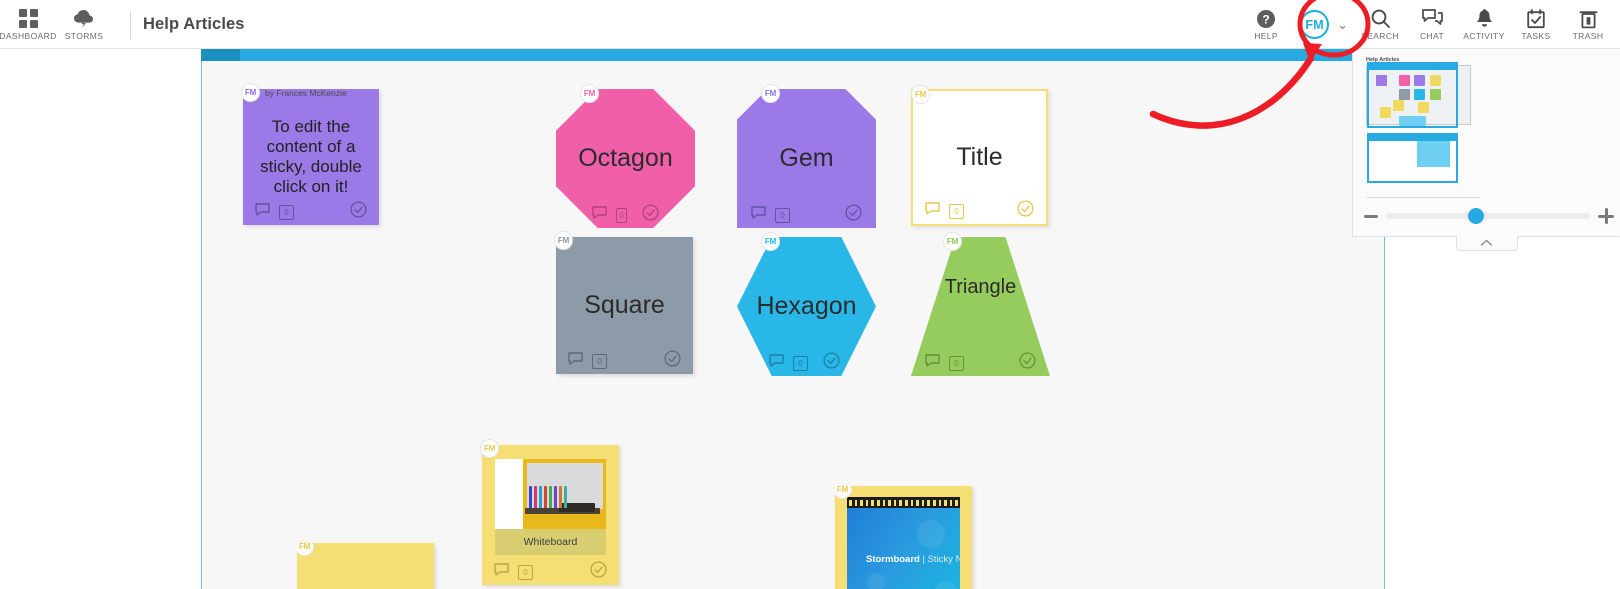 The width and height of the screenshot is (1620, 589). What do you see at coordinates (903, 502) in the screenshot?
I see `film-strip-icon` at bounding box center [903, 502].